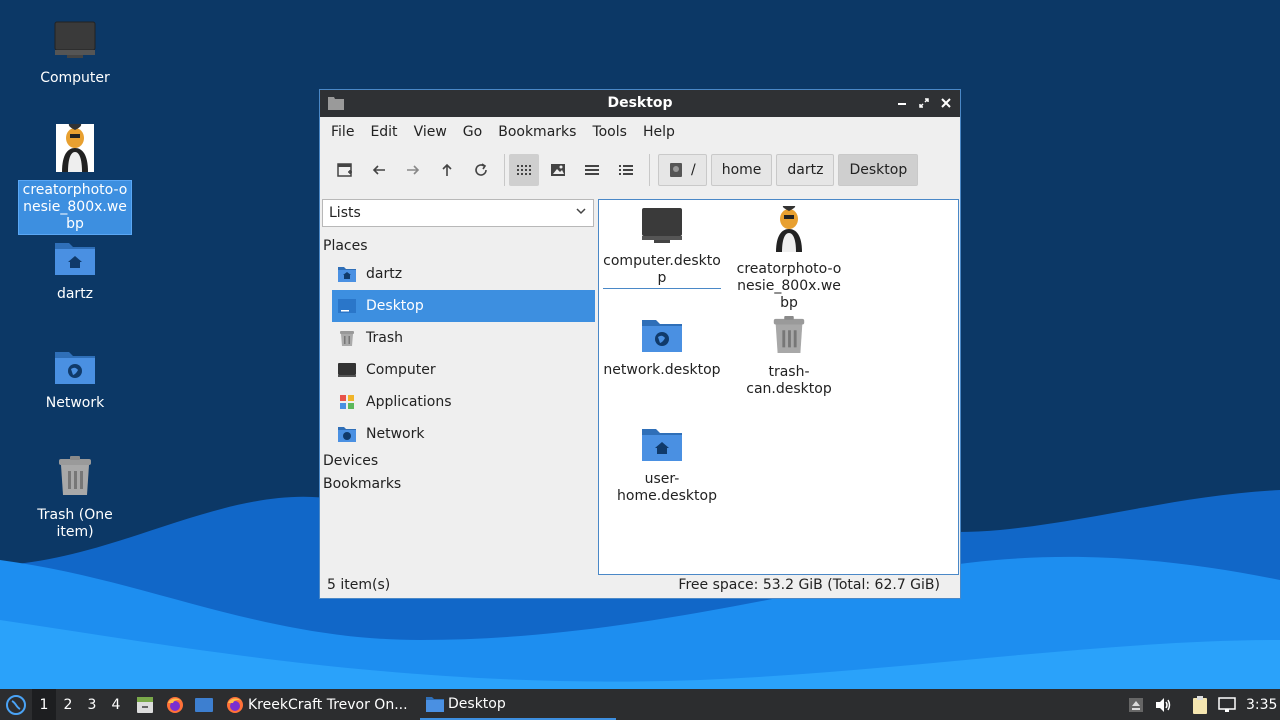 This screenshot has height=720, width=1280. I want to click on sidebar-item-computer: Computer, so click(463, 370).